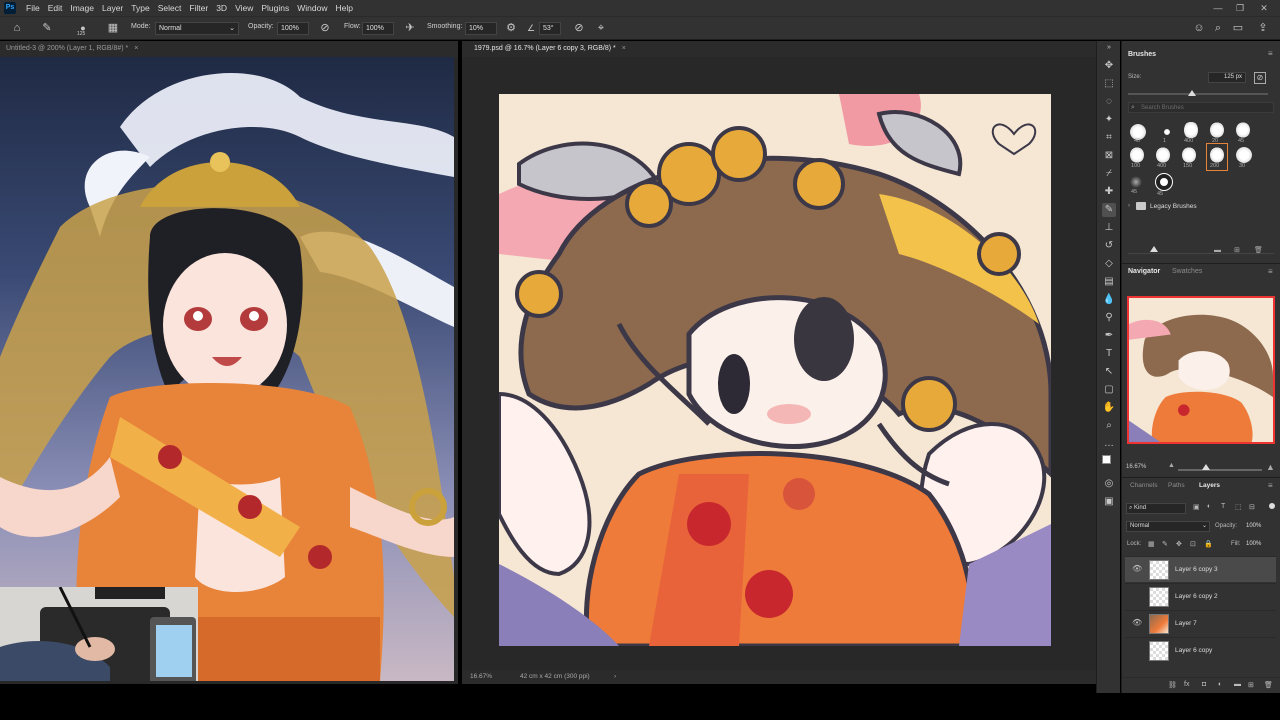  Describe the element at coordinates (1200, 596) in the screenshot. I see `layer-row: 👁 Layer 6 copy 2` at that location.